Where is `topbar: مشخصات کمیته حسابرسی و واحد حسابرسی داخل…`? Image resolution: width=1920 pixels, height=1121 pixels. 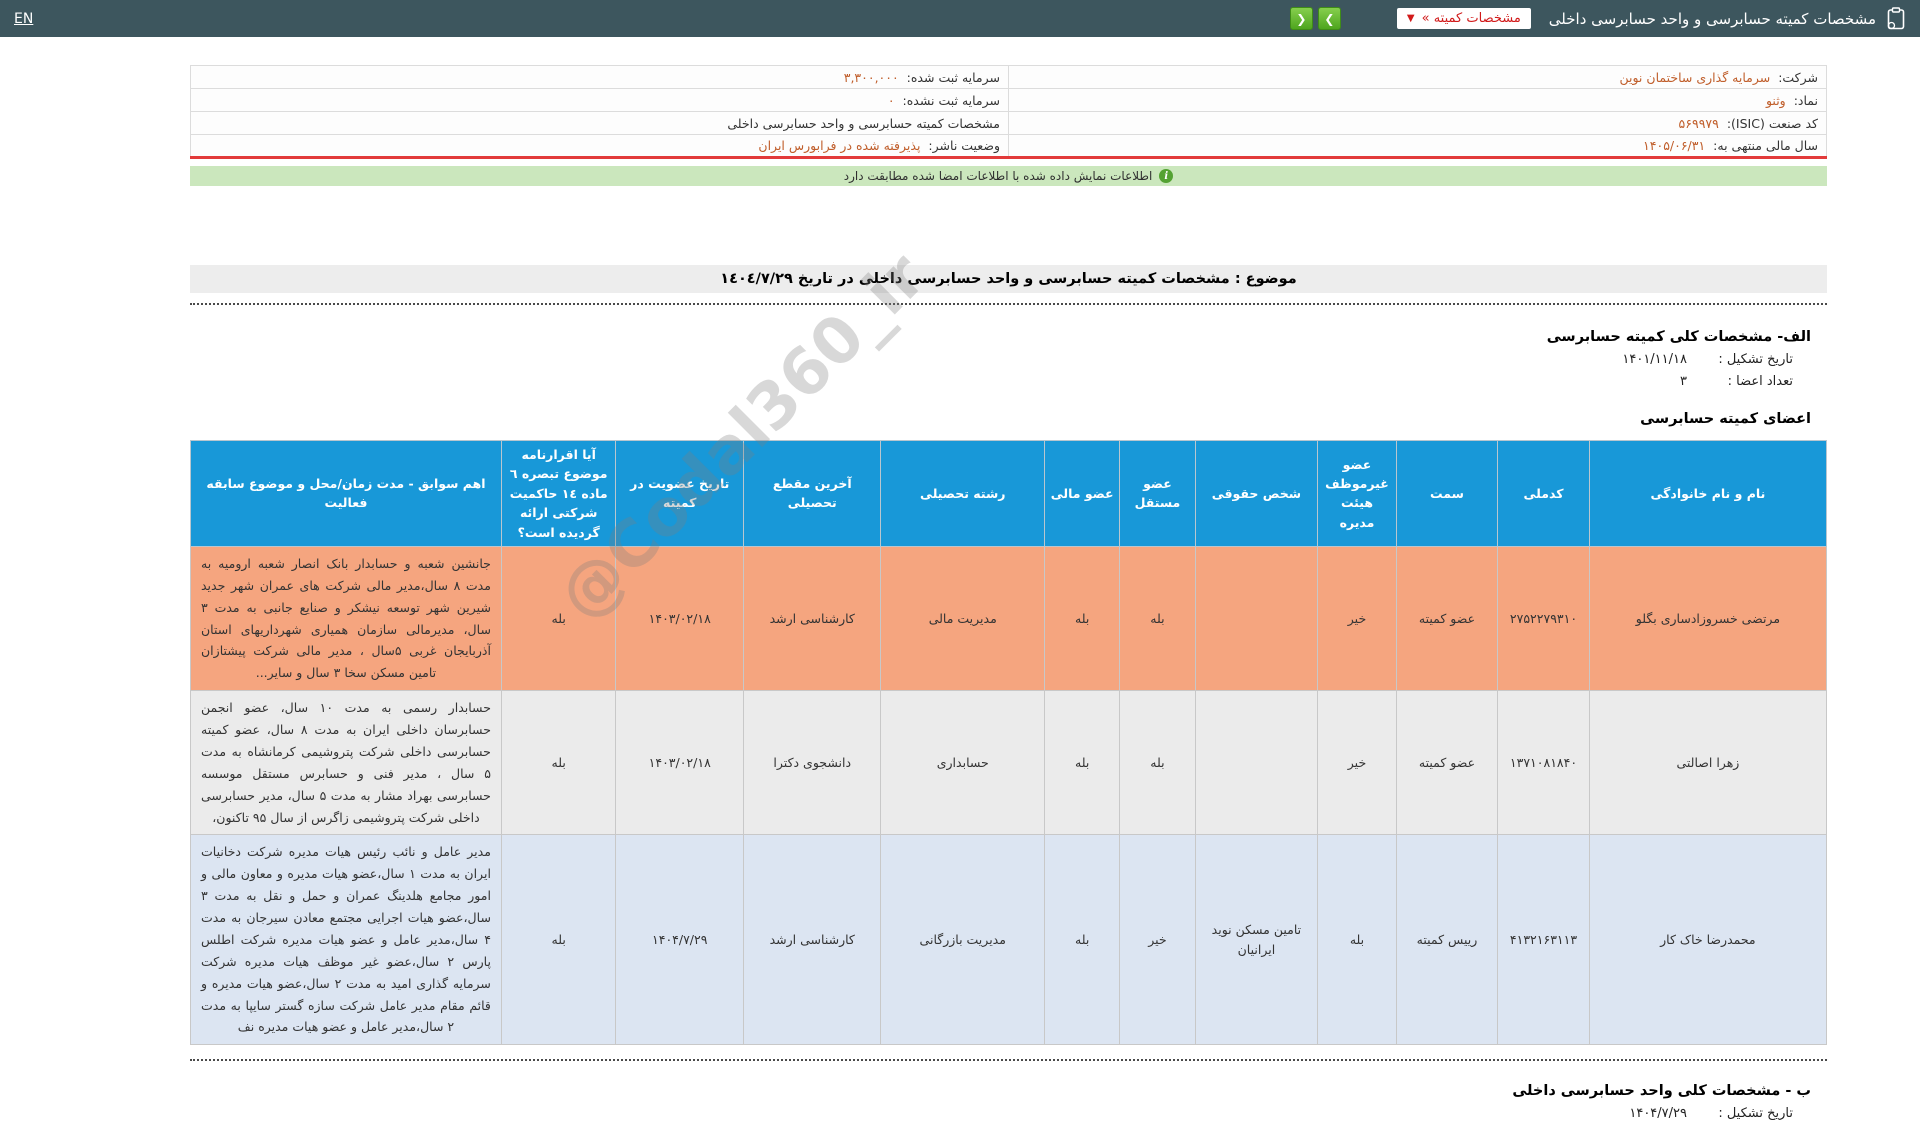
topbar: مشخصات کمیته حسابرسی و واحد حسابرسی داخل… is located at coordinates (960, 18).